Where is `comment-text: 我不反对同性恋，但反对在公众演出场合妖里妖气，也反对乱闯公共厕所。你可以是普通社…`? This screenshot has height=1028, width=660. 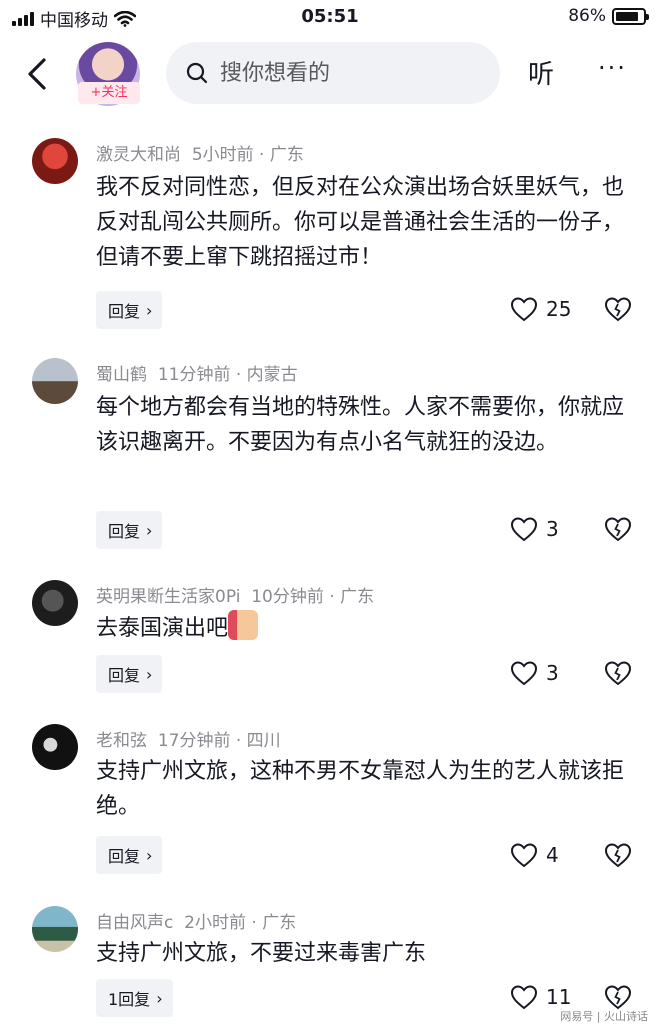 comment-text: 我不反对同性恋，但反对在公众演出场合妖里妖气，也反对乱闯公共厕所。你可以是普通社… is located at coordinates (360, 222).